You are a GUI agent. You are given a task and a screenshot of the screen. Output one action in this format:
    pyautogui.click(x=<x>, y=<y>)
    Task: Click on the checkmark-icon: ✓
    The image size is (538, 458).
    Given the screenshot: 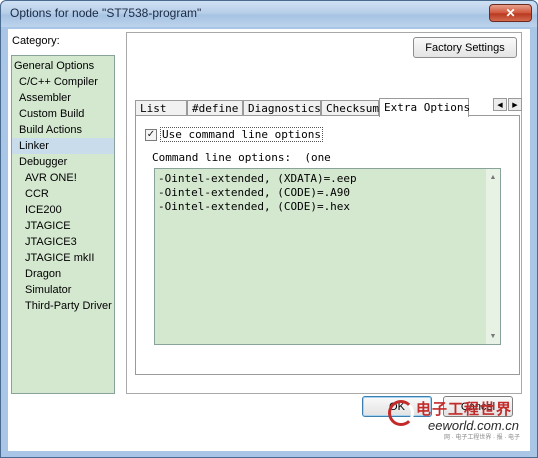 What is the action you would take?
    pyautogui.click(x=151, y=134)
    